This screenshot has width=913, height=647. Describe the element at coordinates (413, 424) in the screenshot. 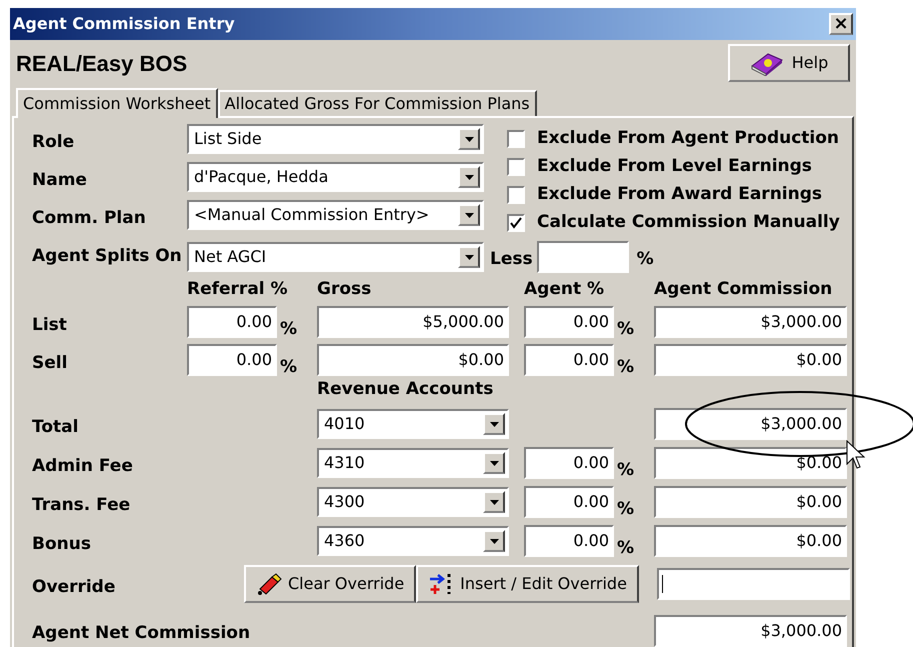

I see `dropdown-field: 4010` at that location.